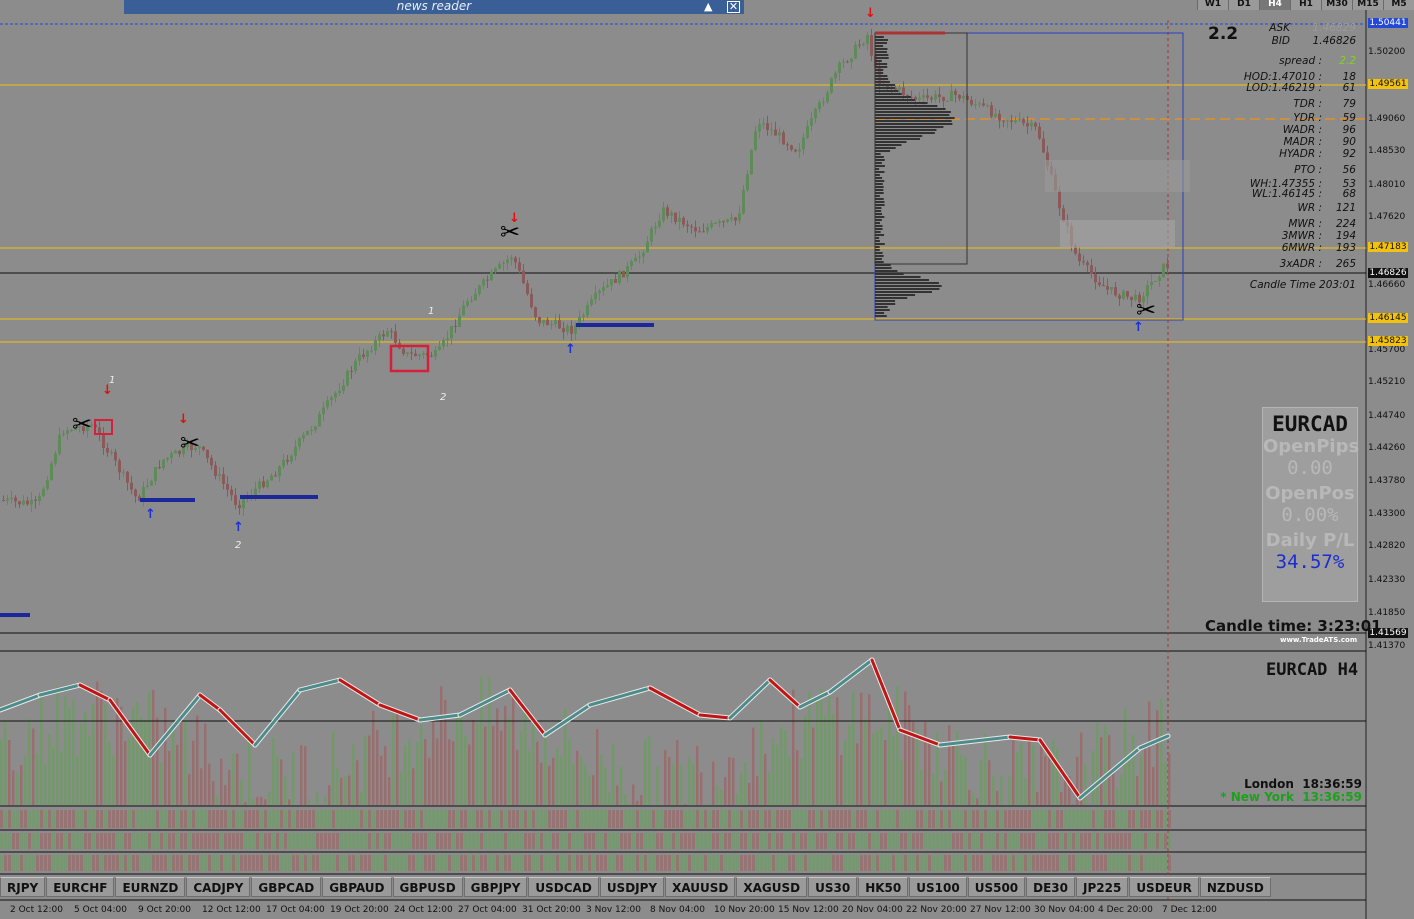 The image size is (1414, 919). What do you see at coordinates (1305, 224) in the screenshot?
I see `stat-label: MWR :` at bounding box center [1305, 224].